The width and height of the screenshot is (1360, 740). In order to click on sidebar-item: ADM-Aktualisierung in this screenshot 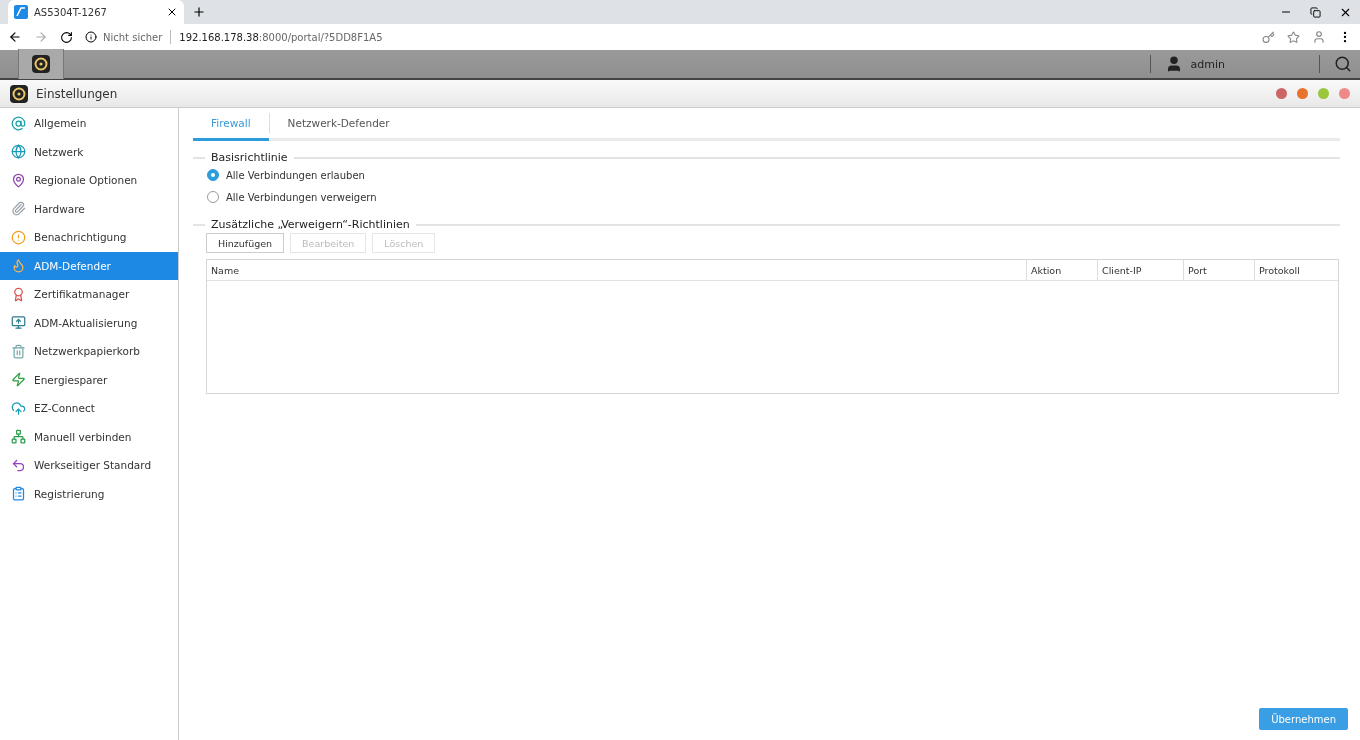, I will do `click(89, 322)`.